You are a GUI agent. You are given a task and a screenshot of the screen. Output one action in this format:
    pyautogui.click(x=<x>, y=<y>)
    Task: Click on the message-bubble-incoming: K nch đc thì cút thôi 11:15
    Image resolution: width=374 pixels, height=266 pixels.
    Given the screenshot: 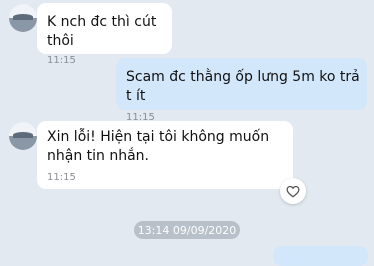 What is the action you would take?
    pyautogui.click(x=104, y=34)
    